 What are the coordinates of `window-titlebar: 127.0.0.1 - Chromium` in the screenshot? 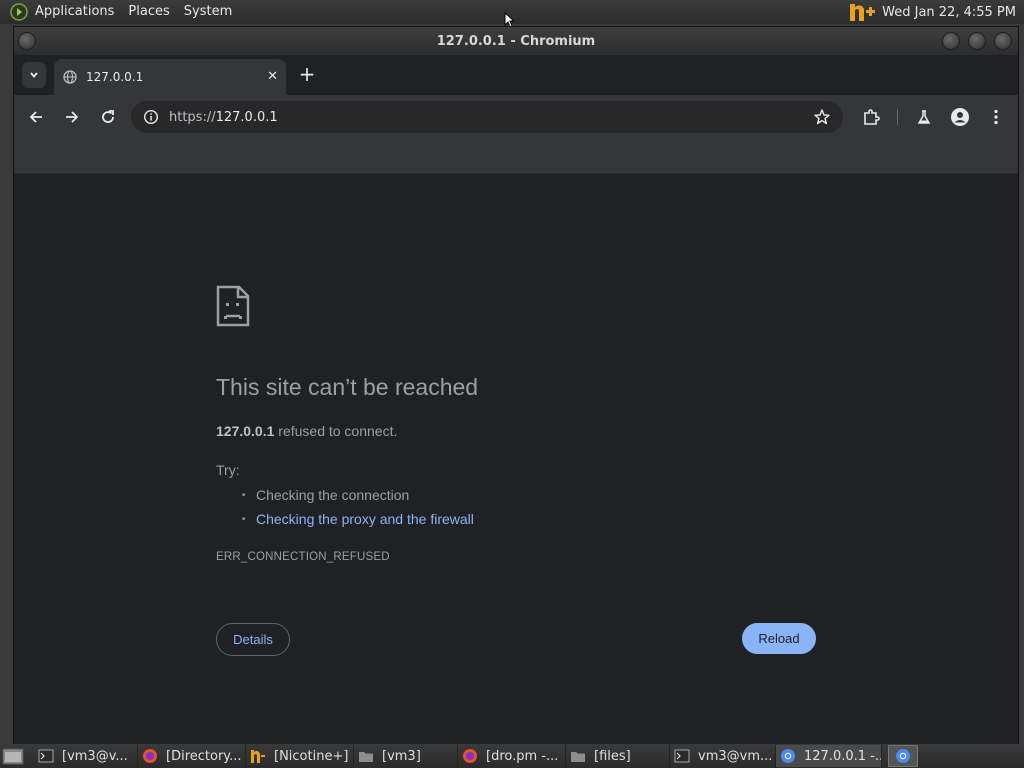 It's located at (516, 41).